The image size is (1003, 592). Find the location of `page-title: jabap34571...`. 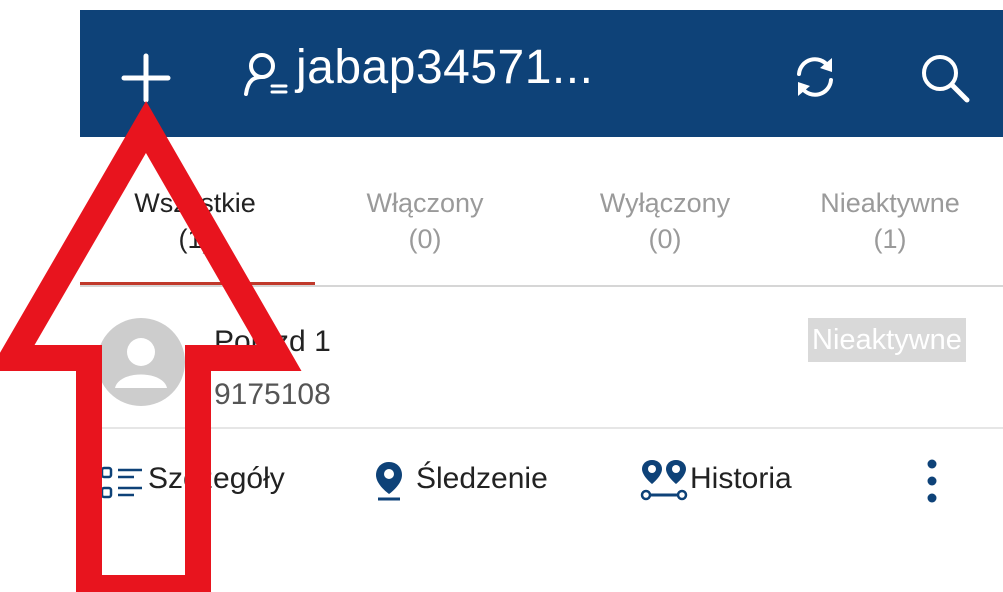

page-title: jabap34571... is located at coordinates (445, 67).